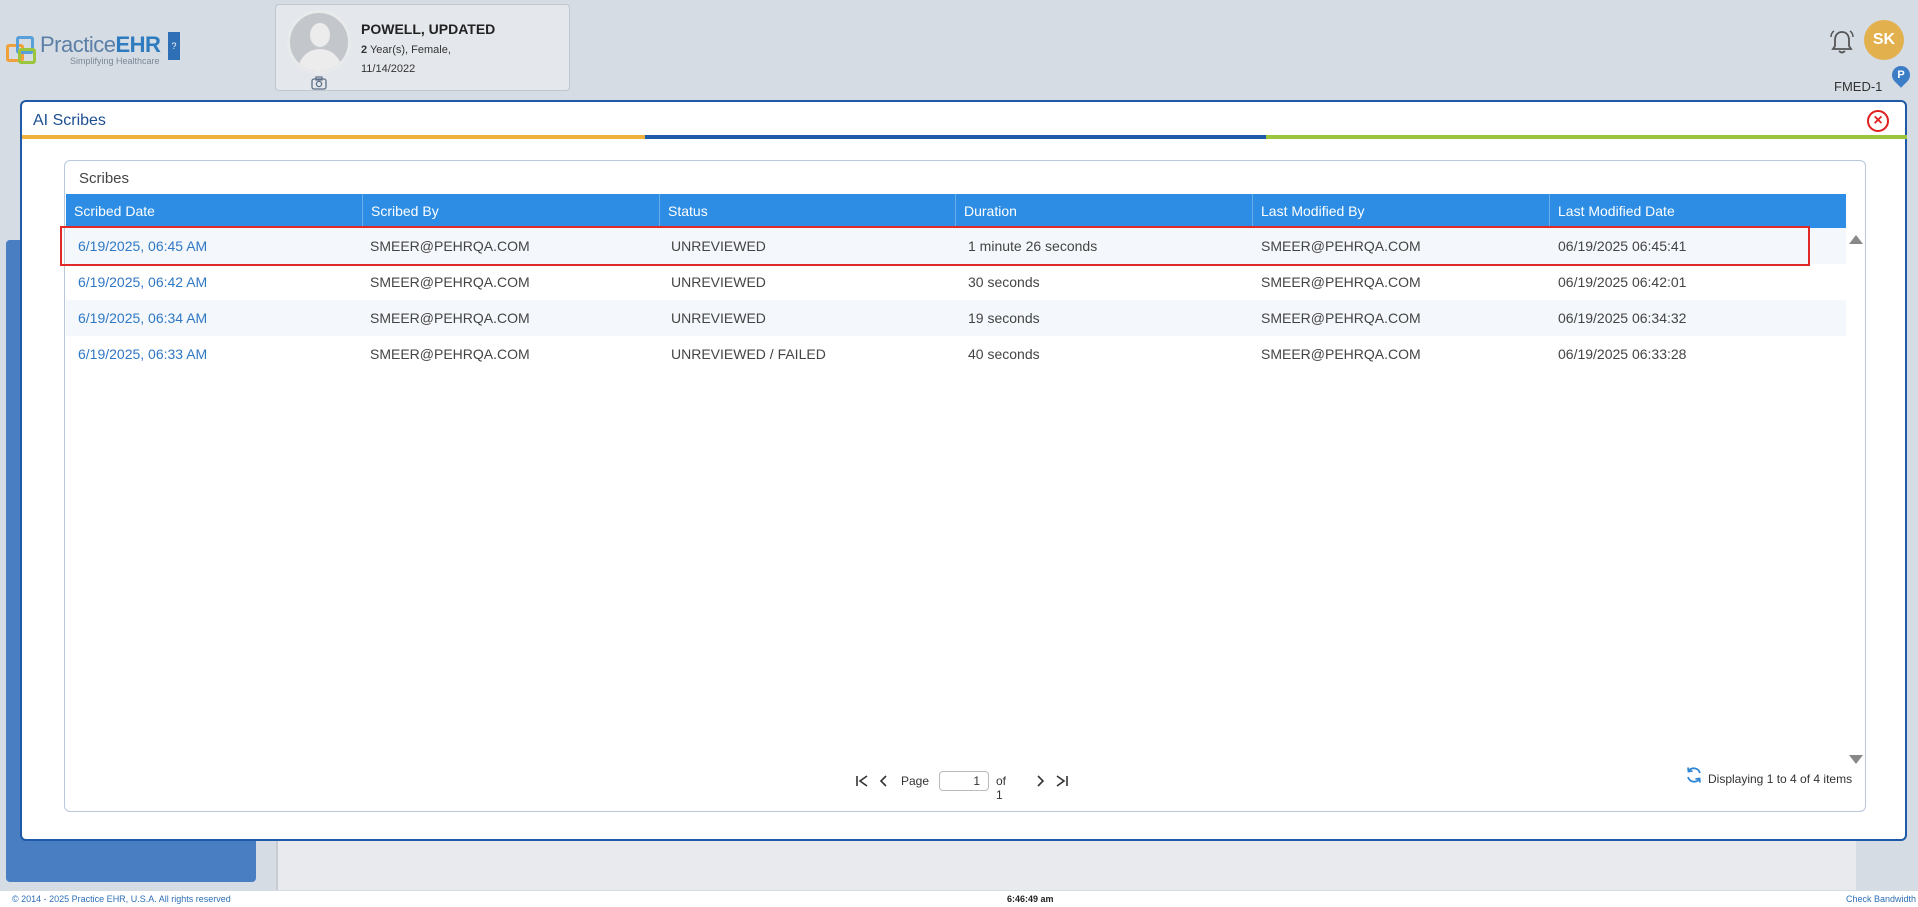 The image size is (1918, 907). Describe the element at coordinates (22, 50) in the screenshot. I see `logo-mark-icon` at that location.